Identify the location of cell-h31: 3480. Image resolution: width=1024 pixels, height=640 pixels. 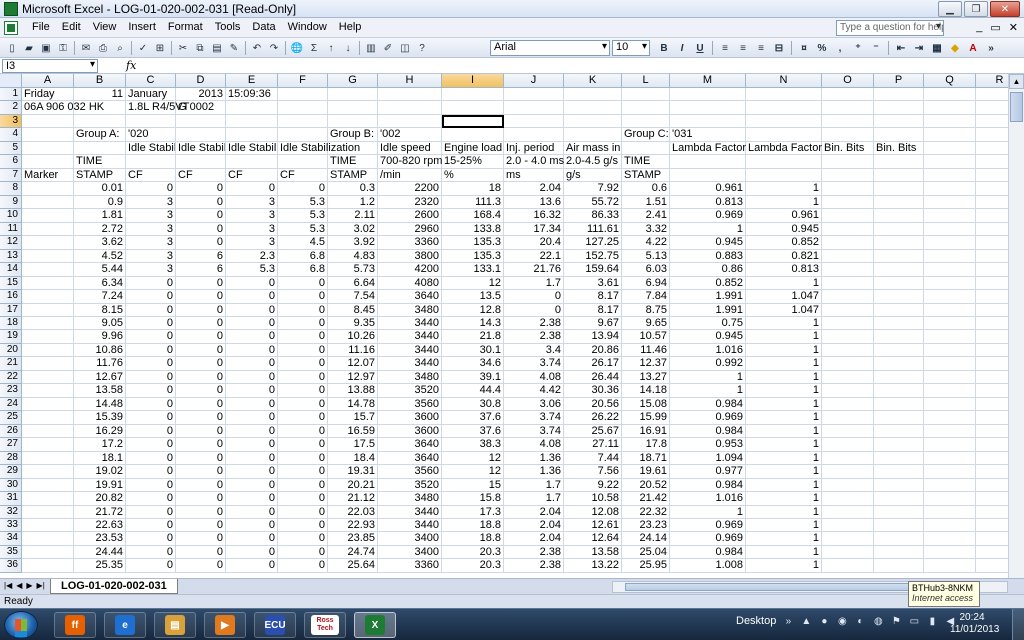
(410, 499).